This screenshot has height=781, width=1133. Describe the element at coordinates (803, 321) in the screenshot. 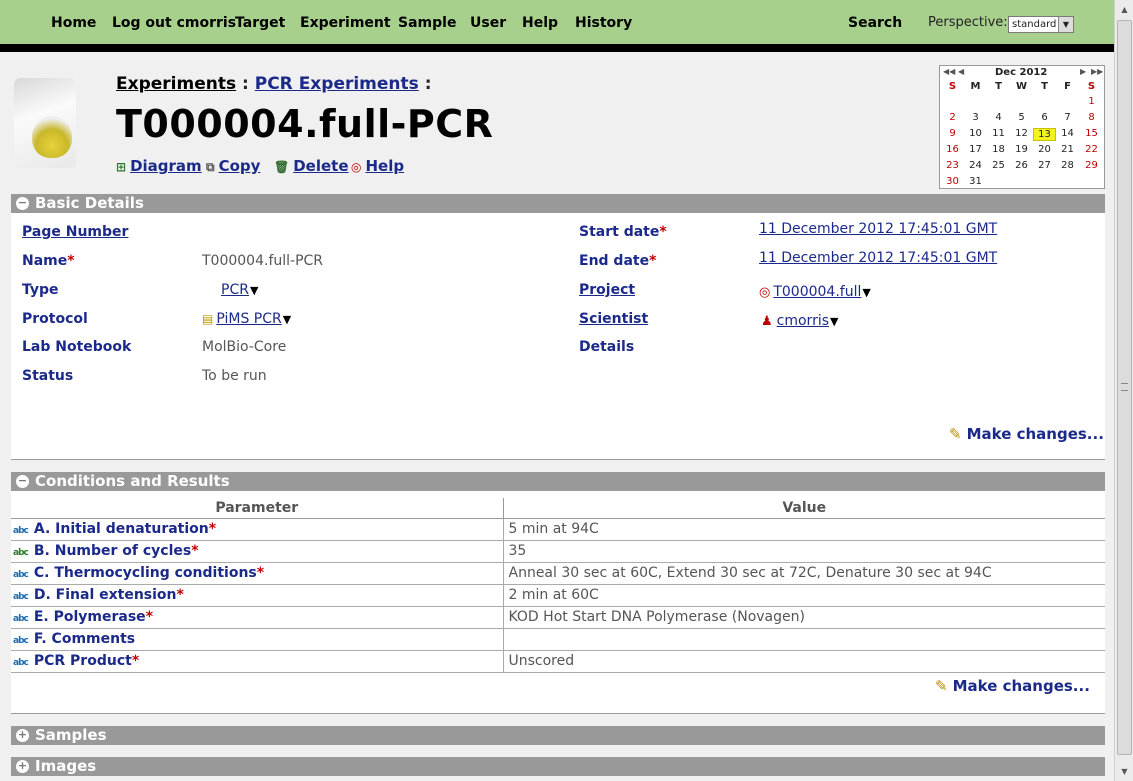

I see `scientist-link: cmorris` at that location.